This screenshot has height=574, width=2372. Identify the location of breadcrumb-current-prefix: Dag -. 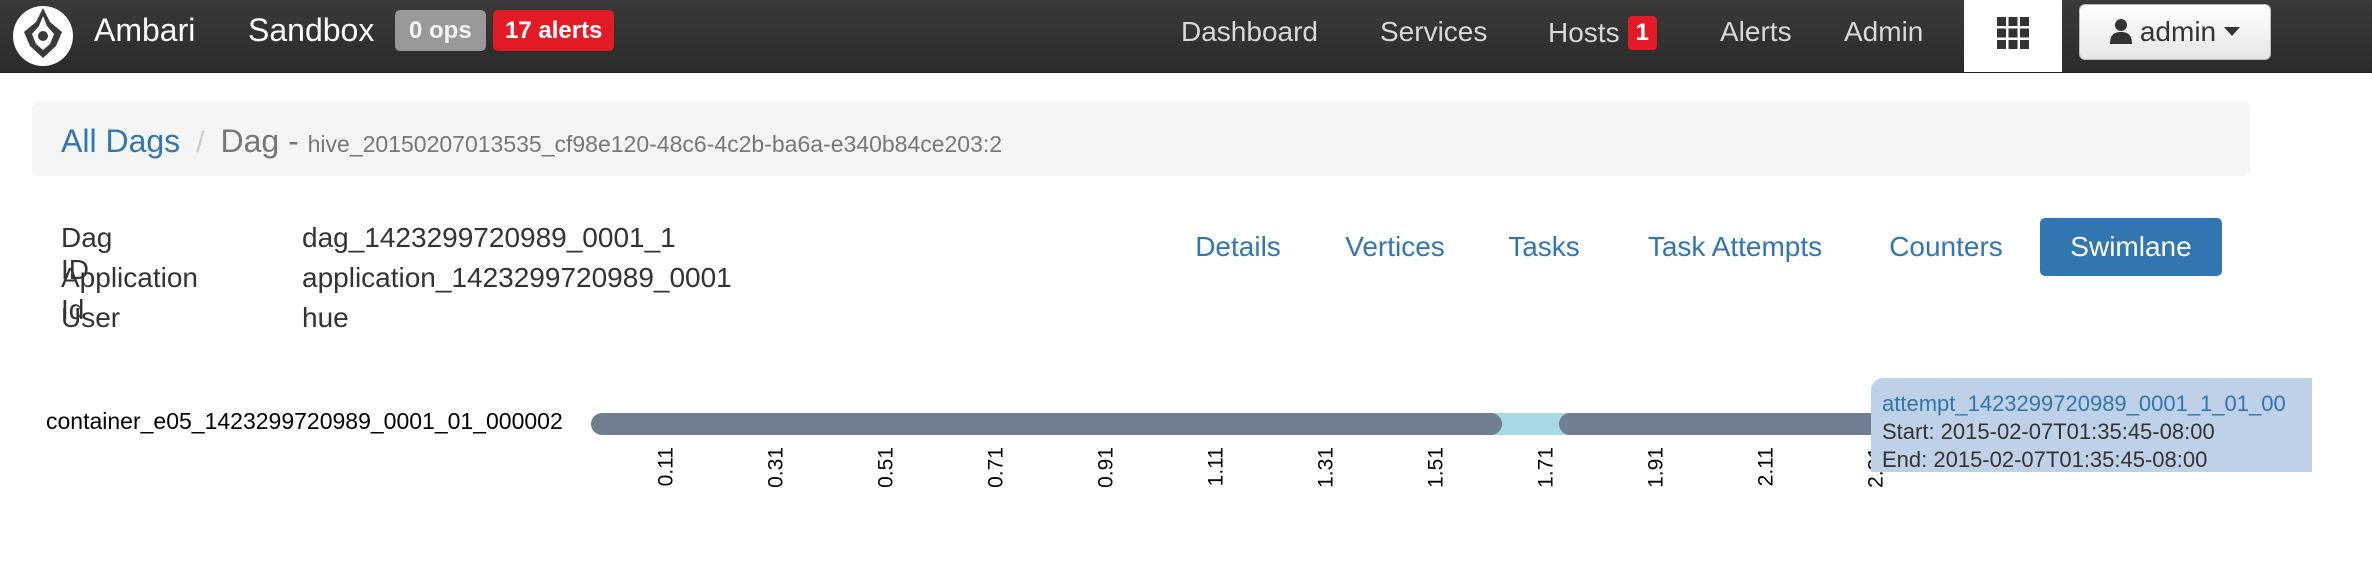
(264, 141).